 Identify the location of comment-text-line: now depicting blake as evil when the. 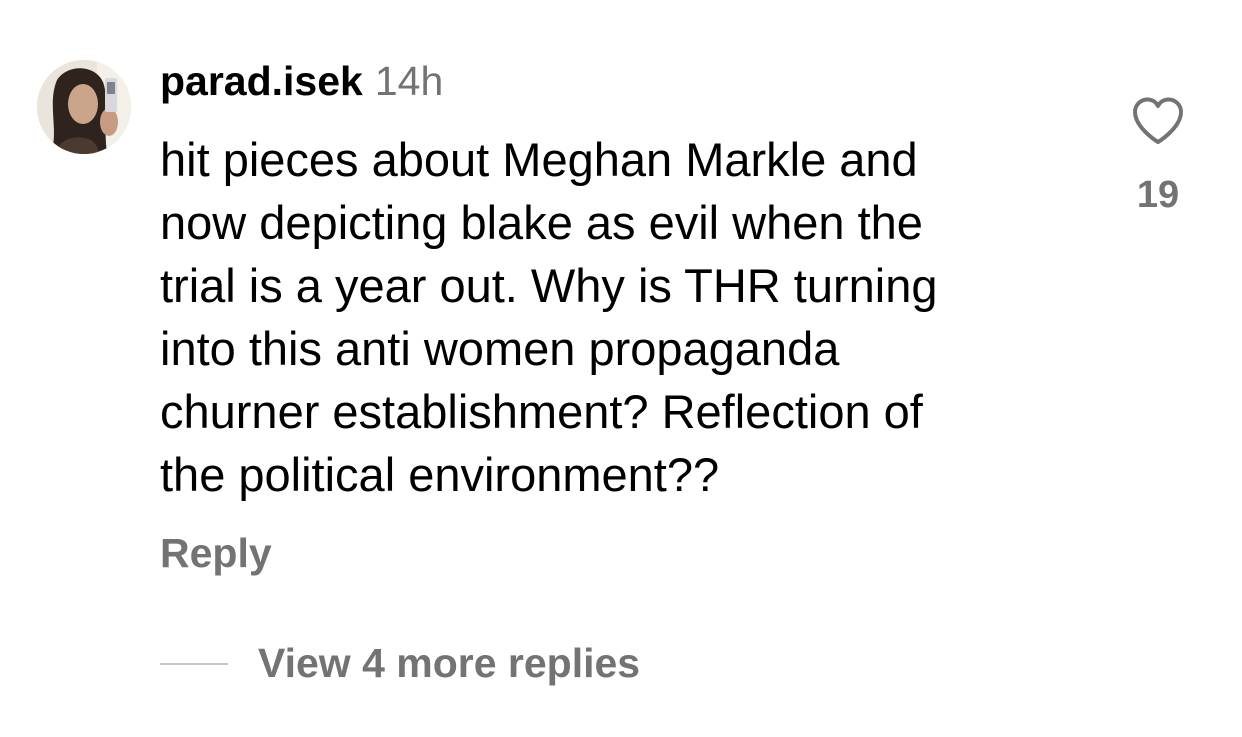
(541, 222).